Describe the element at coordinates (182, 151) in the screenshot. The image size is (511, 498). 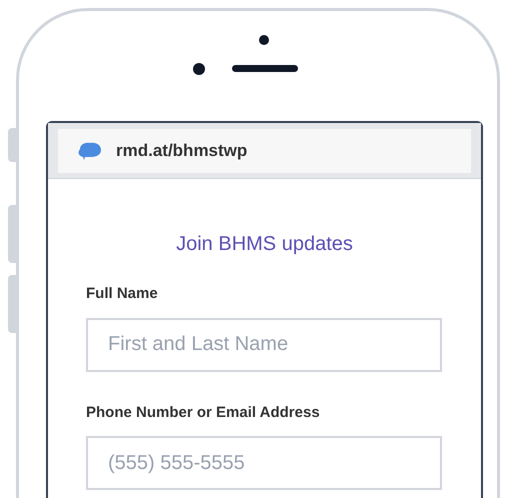
I see `url-text: rmd.at/bhmstwp` at that location.